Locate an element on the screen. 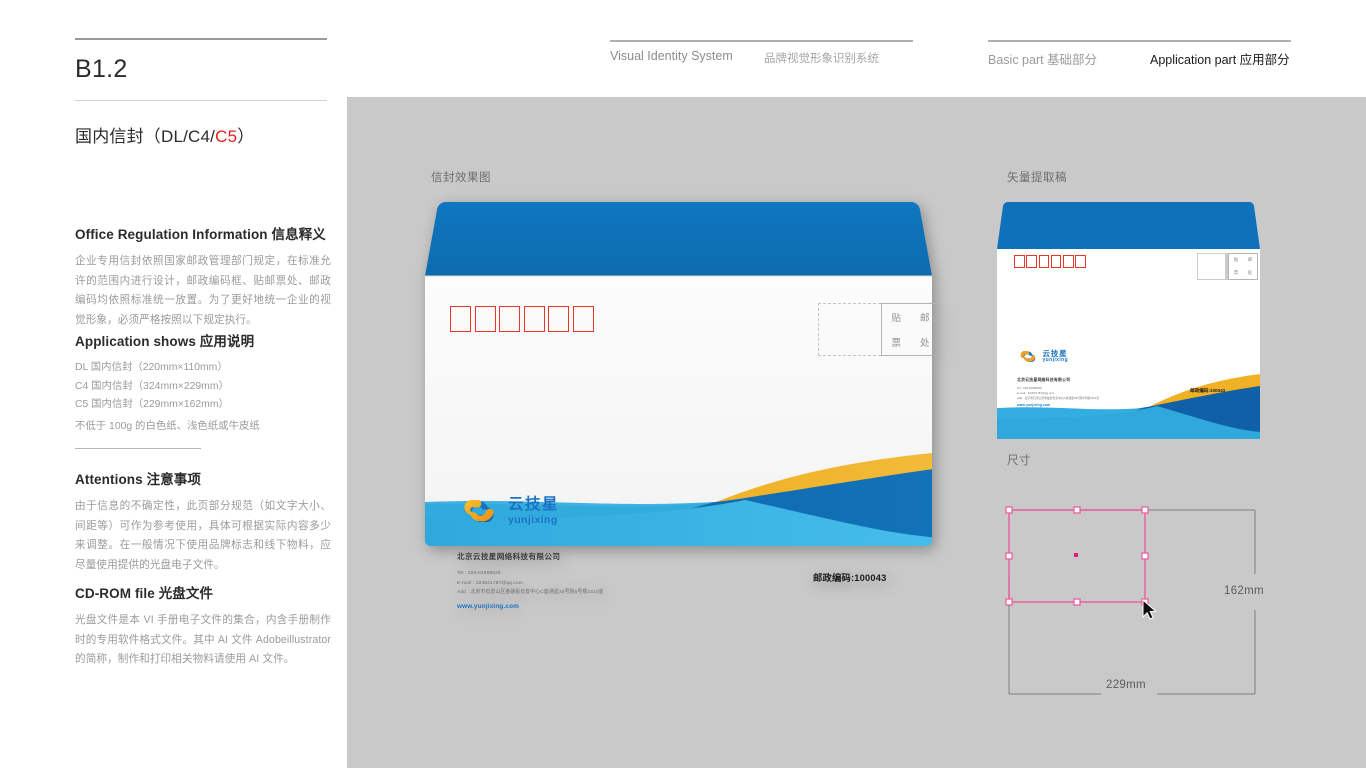  divider-top is located at coordinates (201, 39).